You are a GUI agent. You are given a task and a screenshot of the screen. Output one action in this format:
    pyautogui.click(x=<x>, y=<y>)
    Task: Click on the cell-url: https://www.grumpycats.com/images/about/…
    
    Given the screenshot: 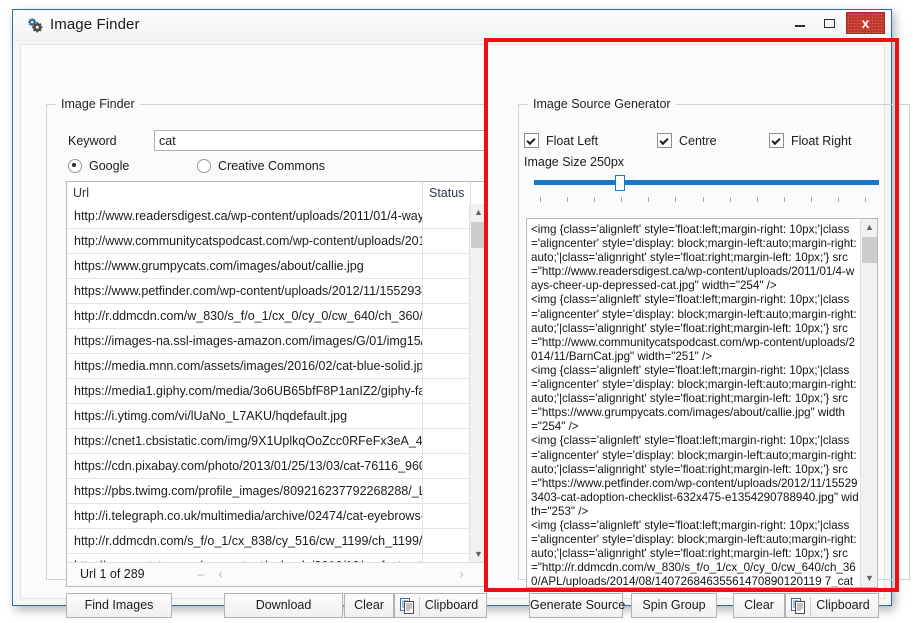 What is the action you would take?
    pyautogui.click(x=245, y=266)
    